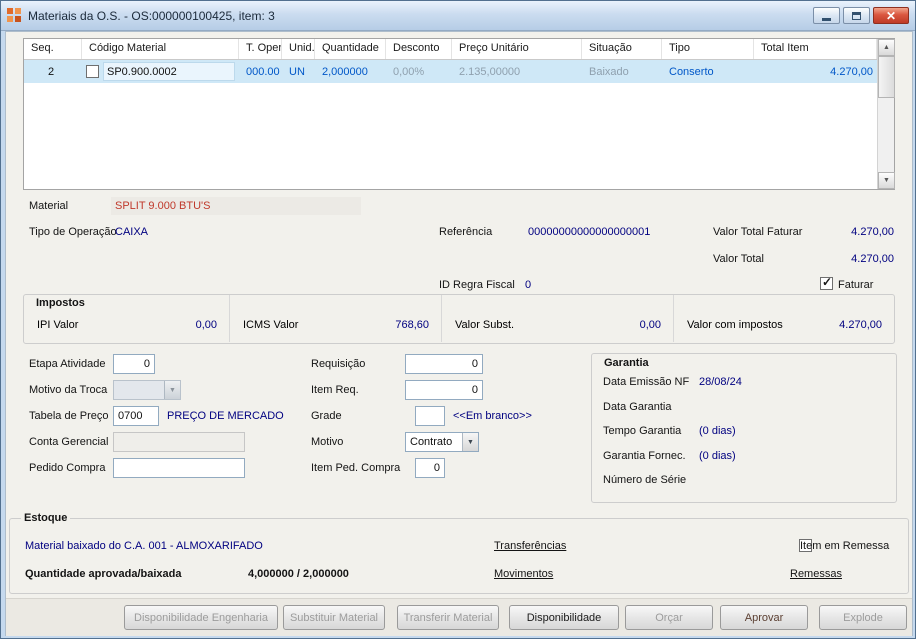  What do you see at coordinates (717, 431) in the screenshot?
I see `tempo-garantia-value: (0 dias)` at bounding box center [717, 431].